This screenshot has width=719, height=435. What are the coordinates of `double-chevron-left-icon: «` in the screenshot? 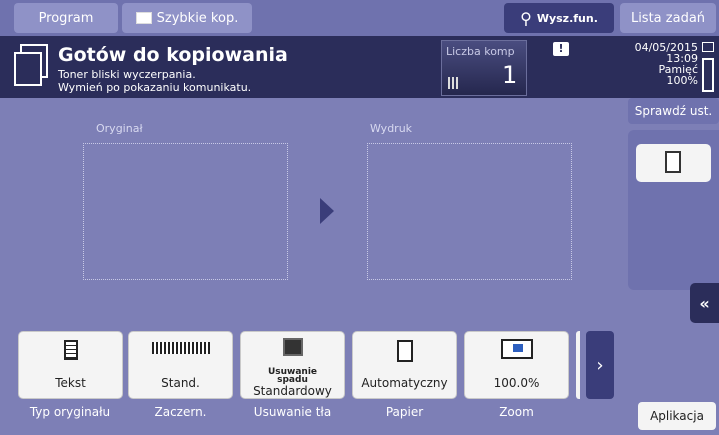 It's located at (704, 303).